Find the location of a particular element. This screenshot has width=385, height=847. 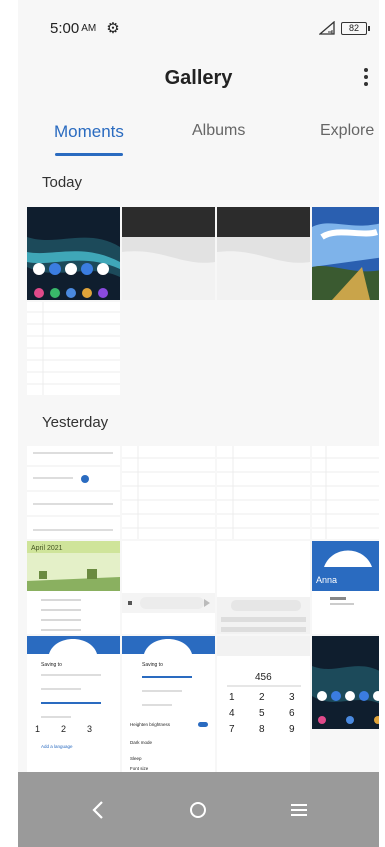

photo-thumbnail: April 2021 is located at coordinates (73, 587).